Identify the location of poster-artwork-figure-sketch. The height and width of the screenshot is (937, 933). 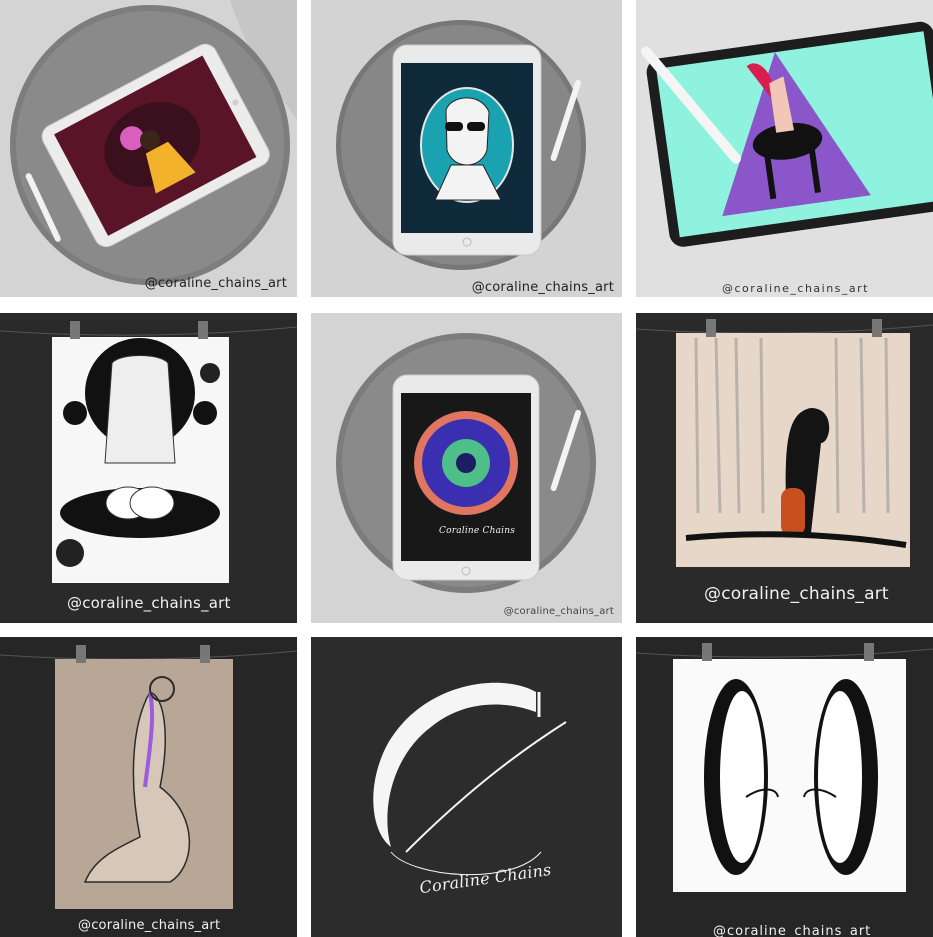
(148, 787).